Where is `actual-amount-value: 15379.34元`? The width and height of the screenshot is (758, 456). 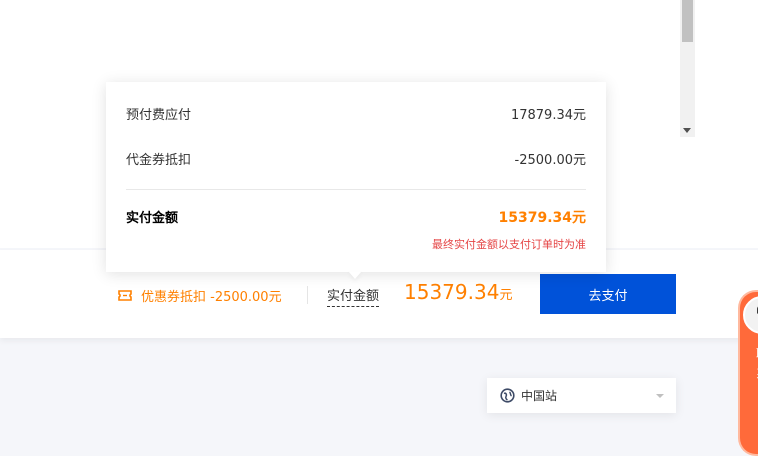
actual-amount-value: 15379.34元 is located at coordinates (458, 292).